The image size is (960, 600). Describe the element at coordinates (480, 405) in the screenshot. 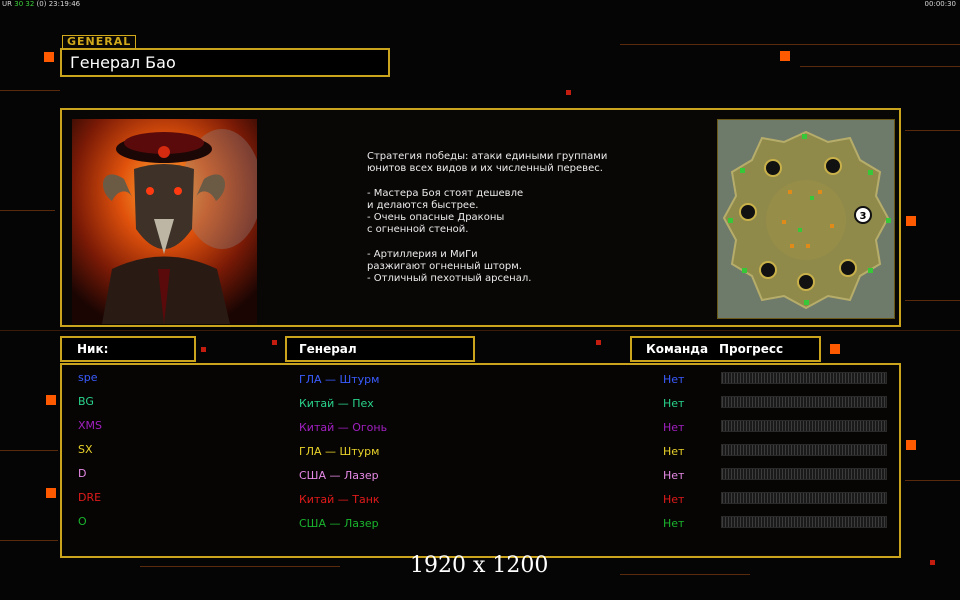

I see `player-row: BG Китай — Пех Нет` at that location.